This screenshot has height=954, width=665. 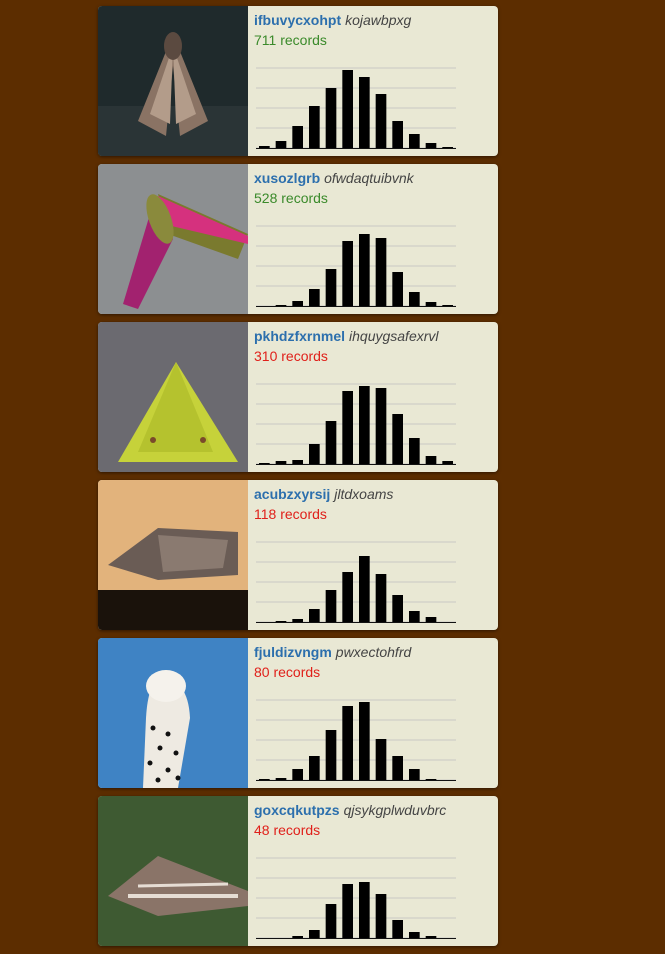 I want to click on species-card: xusozlgrb ofwdaqtuibvnk 528 records, so click(x=298, y=239).